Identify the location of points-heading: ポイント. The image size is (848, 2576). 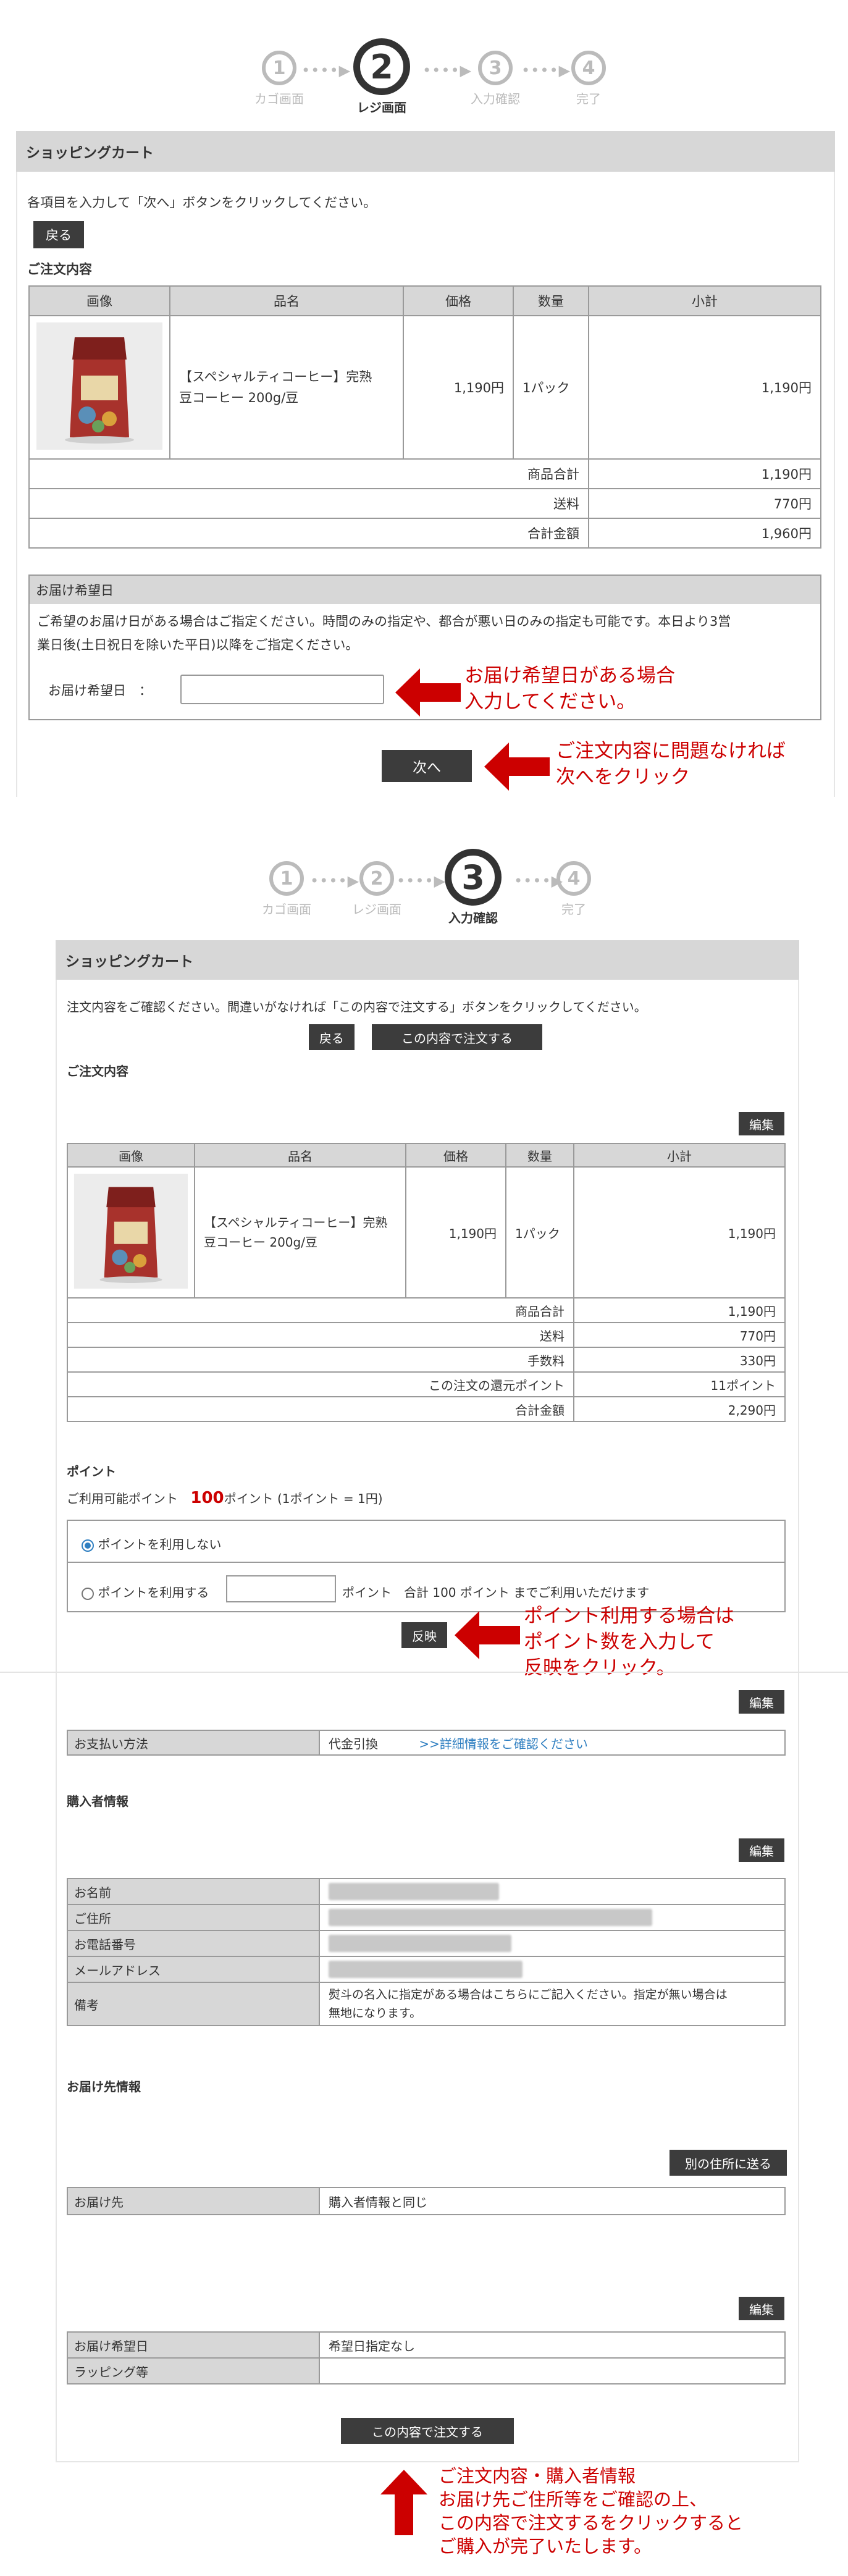
(91, 1472).